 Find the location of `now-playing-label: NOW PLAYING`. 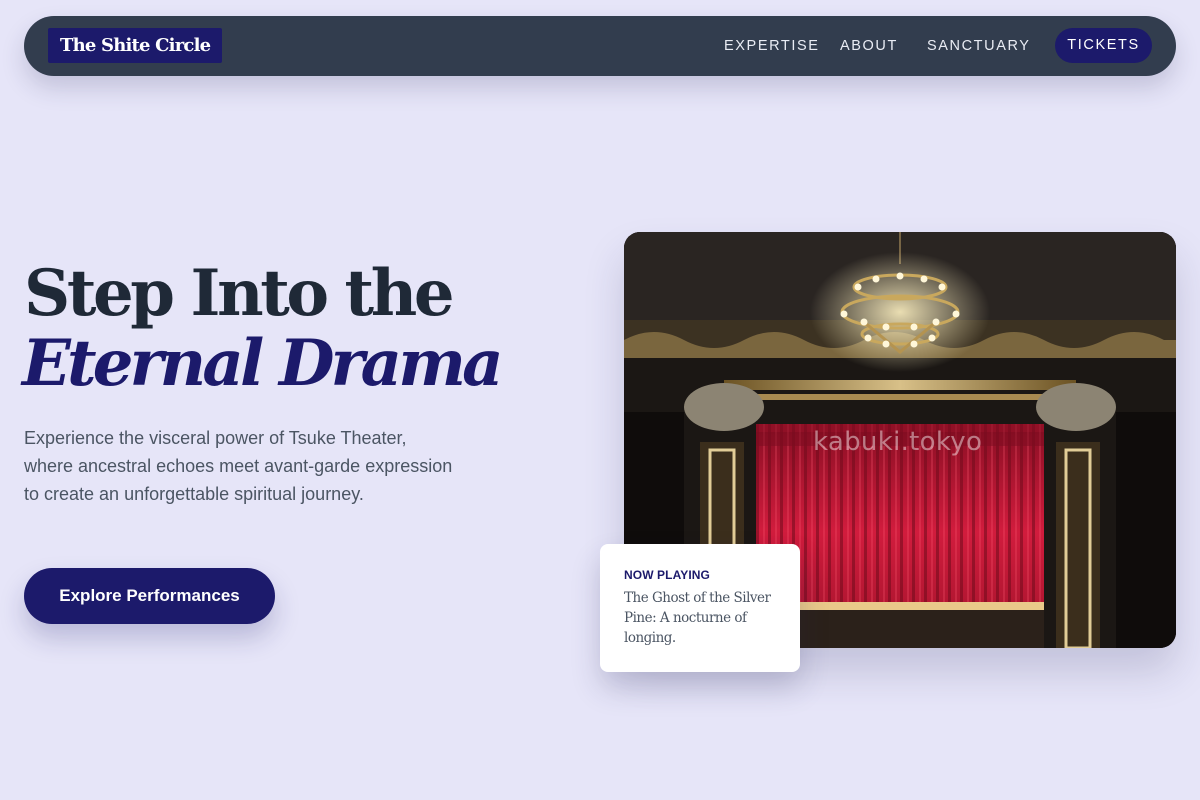

now-playing-label: NOW PLAYING is located at coordinates (667, 575).